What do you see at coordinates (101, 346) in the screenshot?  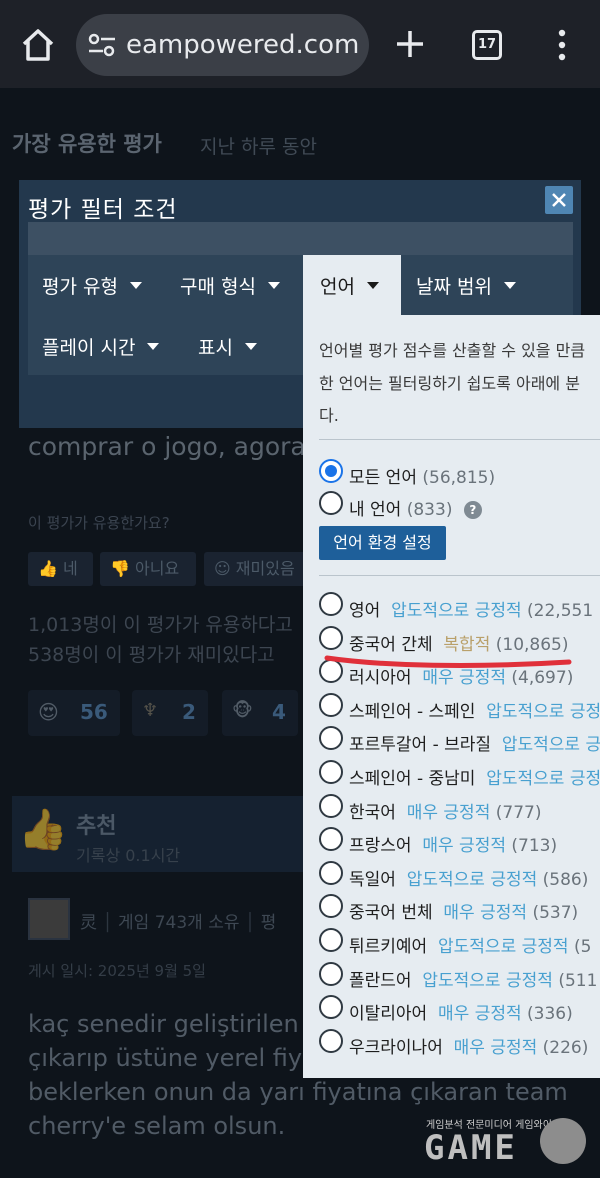 I see `tab-playtime: 플레이 시간` at bounding box center [101, 346].